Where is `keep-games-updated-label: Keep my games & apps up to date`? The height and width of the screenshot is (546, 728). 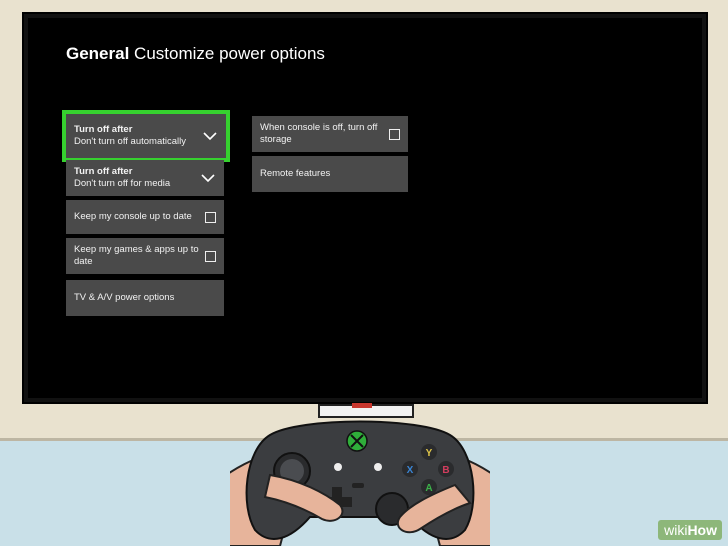
keep-games-updated-label: Keep my games & apps up to date is located at coordinates (136, 255).